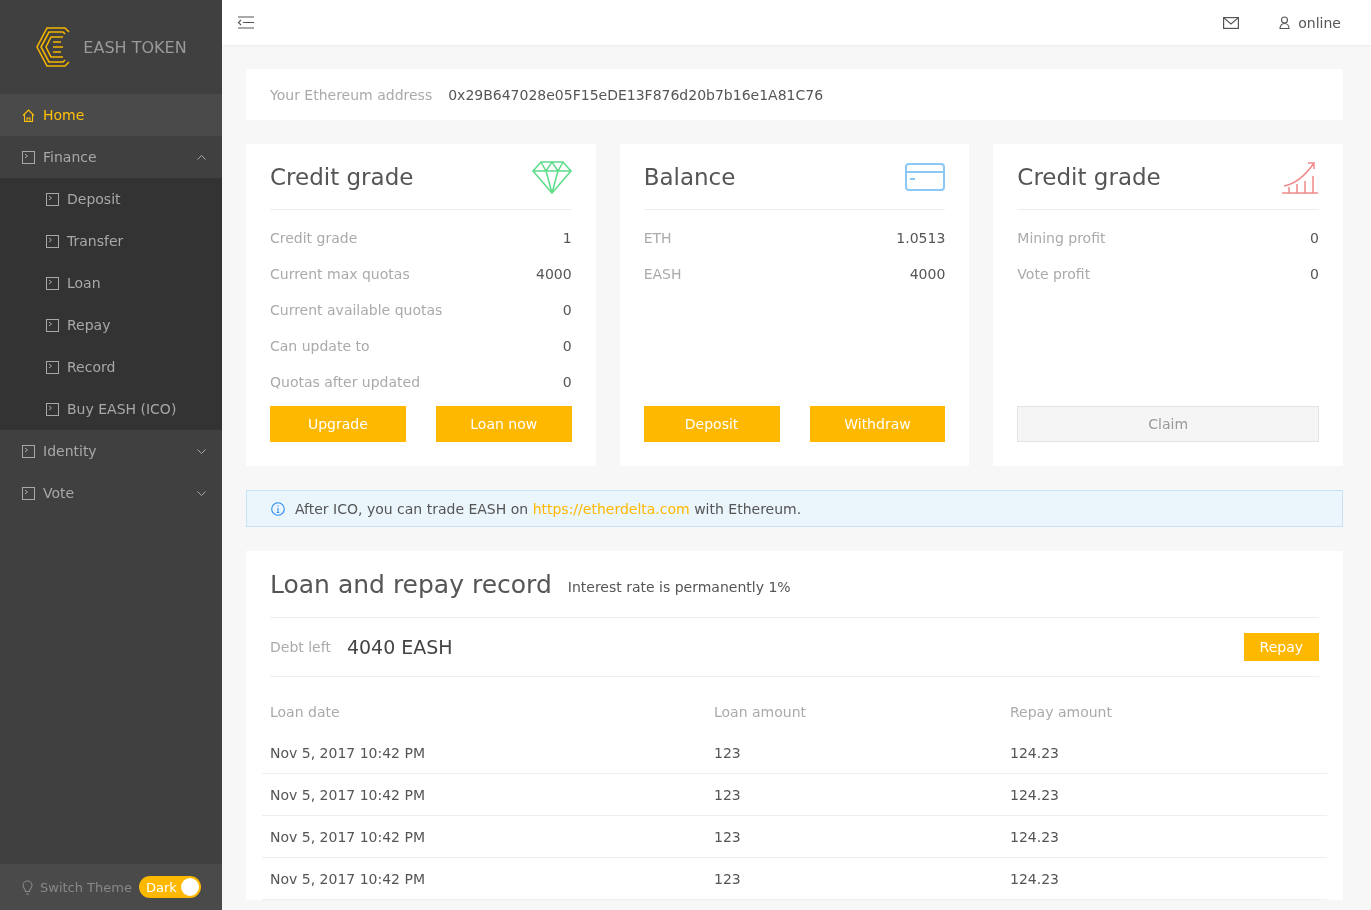  What do you see at coordinates (111, 157) in the screenshot?
I see `sidebar-item: Finance` at bounding box center [111, 157].